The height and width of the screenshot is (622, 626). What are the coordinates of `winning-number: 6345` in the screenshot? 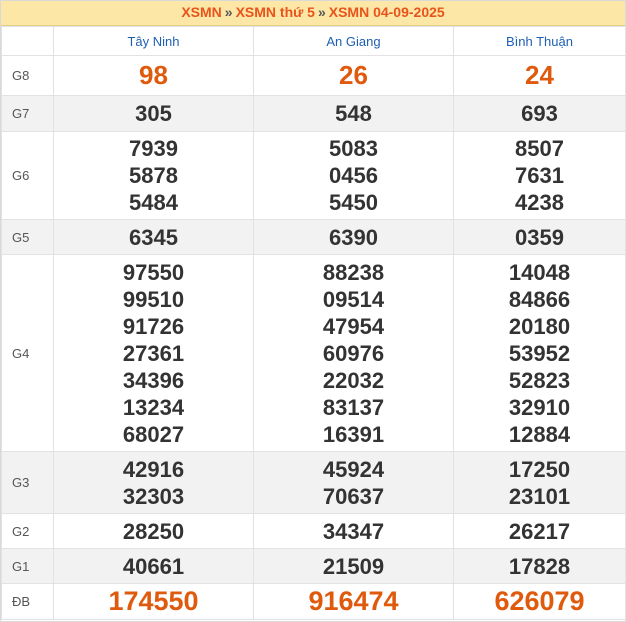 It's located at (153, 237).